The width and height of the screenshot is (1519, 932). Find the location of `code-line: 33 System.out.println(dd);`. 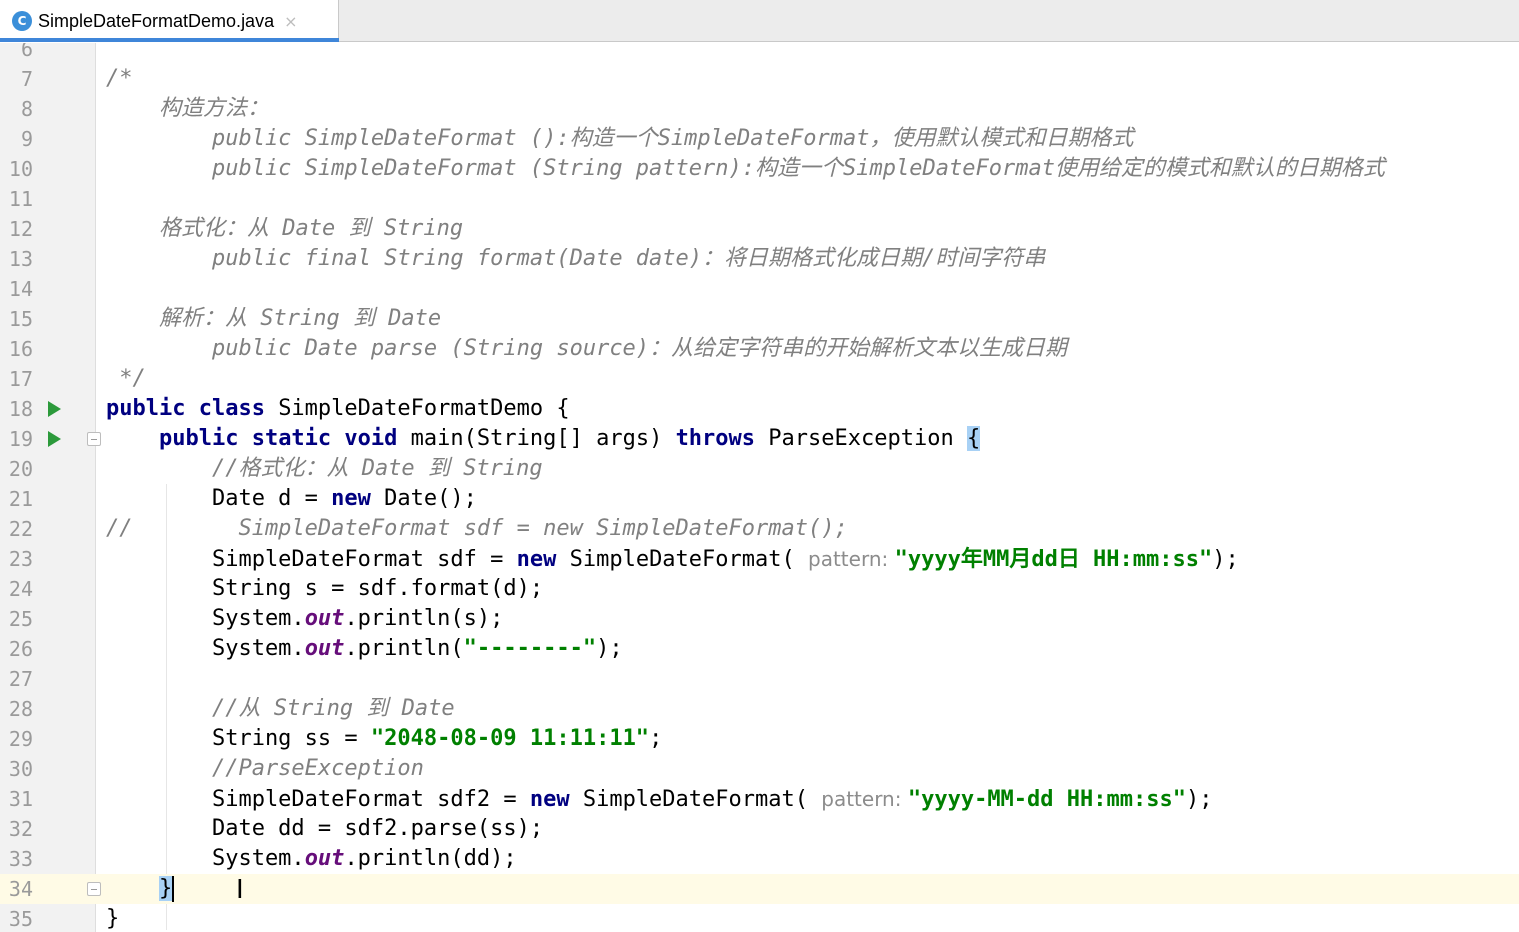

code-line: 33 System.out.println(dd); is located at coordinates (759, 859).